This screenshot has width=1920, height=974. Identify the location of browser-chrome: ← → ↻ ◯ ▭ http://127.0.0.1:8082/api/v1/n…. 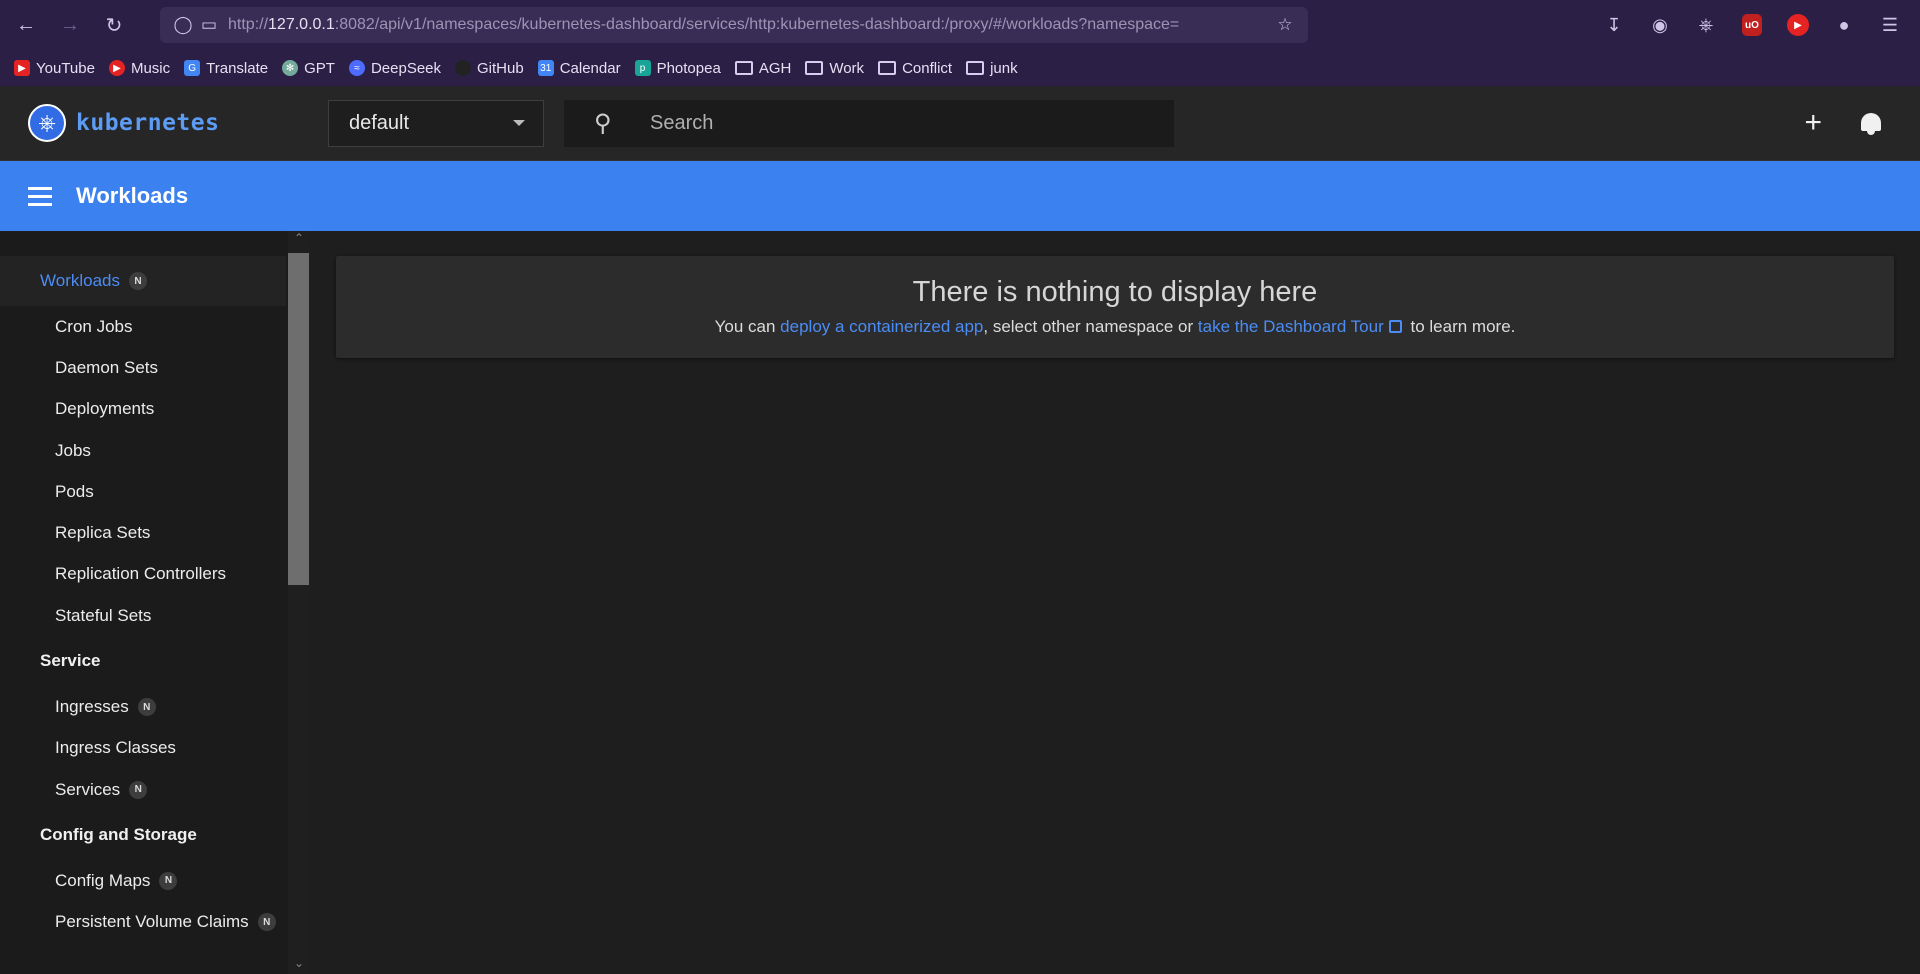
(960, 43).